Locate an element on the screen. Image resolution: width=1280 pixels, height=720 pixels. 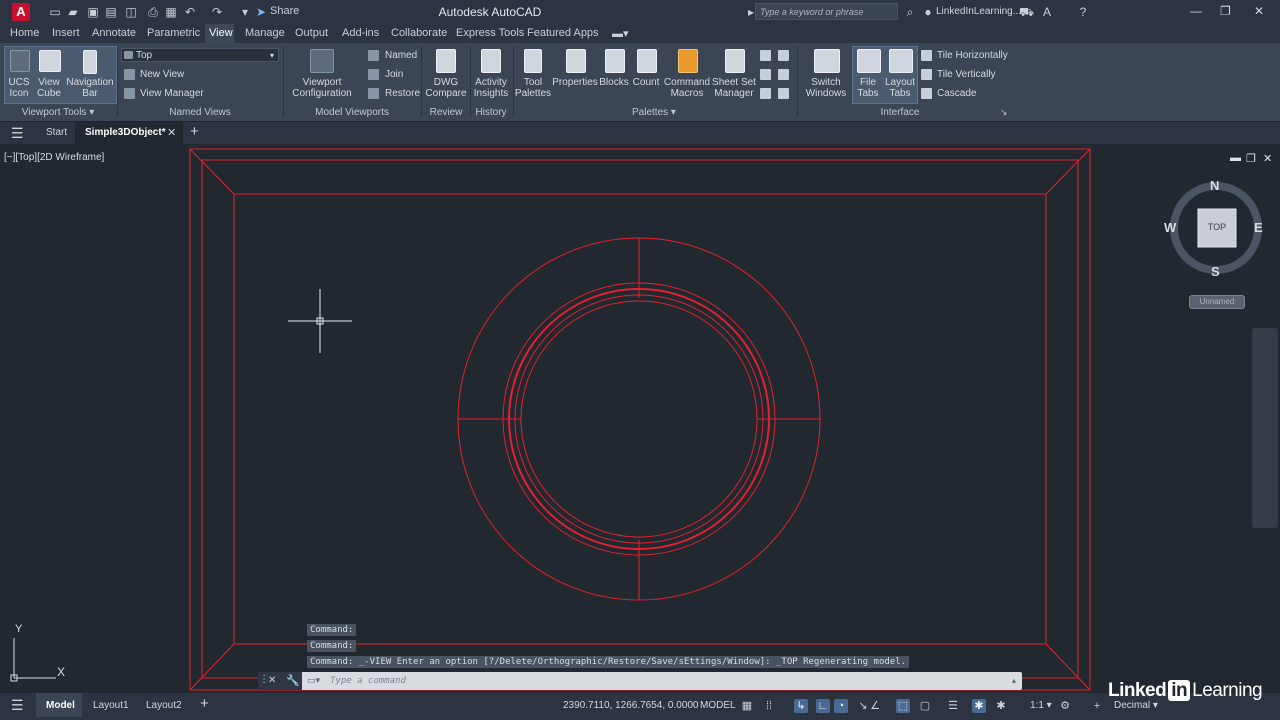
join-button: Join is located at coordinates (394, 74).